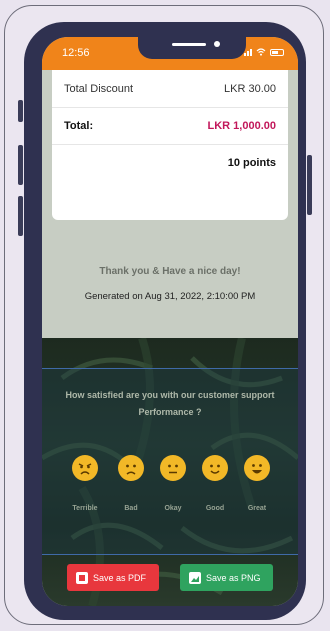 The width and height of the screenshot is (330, 631). Describe the element at coordinates (170, 162) in the screenshot. I see `points-row: 10 points` at that location.